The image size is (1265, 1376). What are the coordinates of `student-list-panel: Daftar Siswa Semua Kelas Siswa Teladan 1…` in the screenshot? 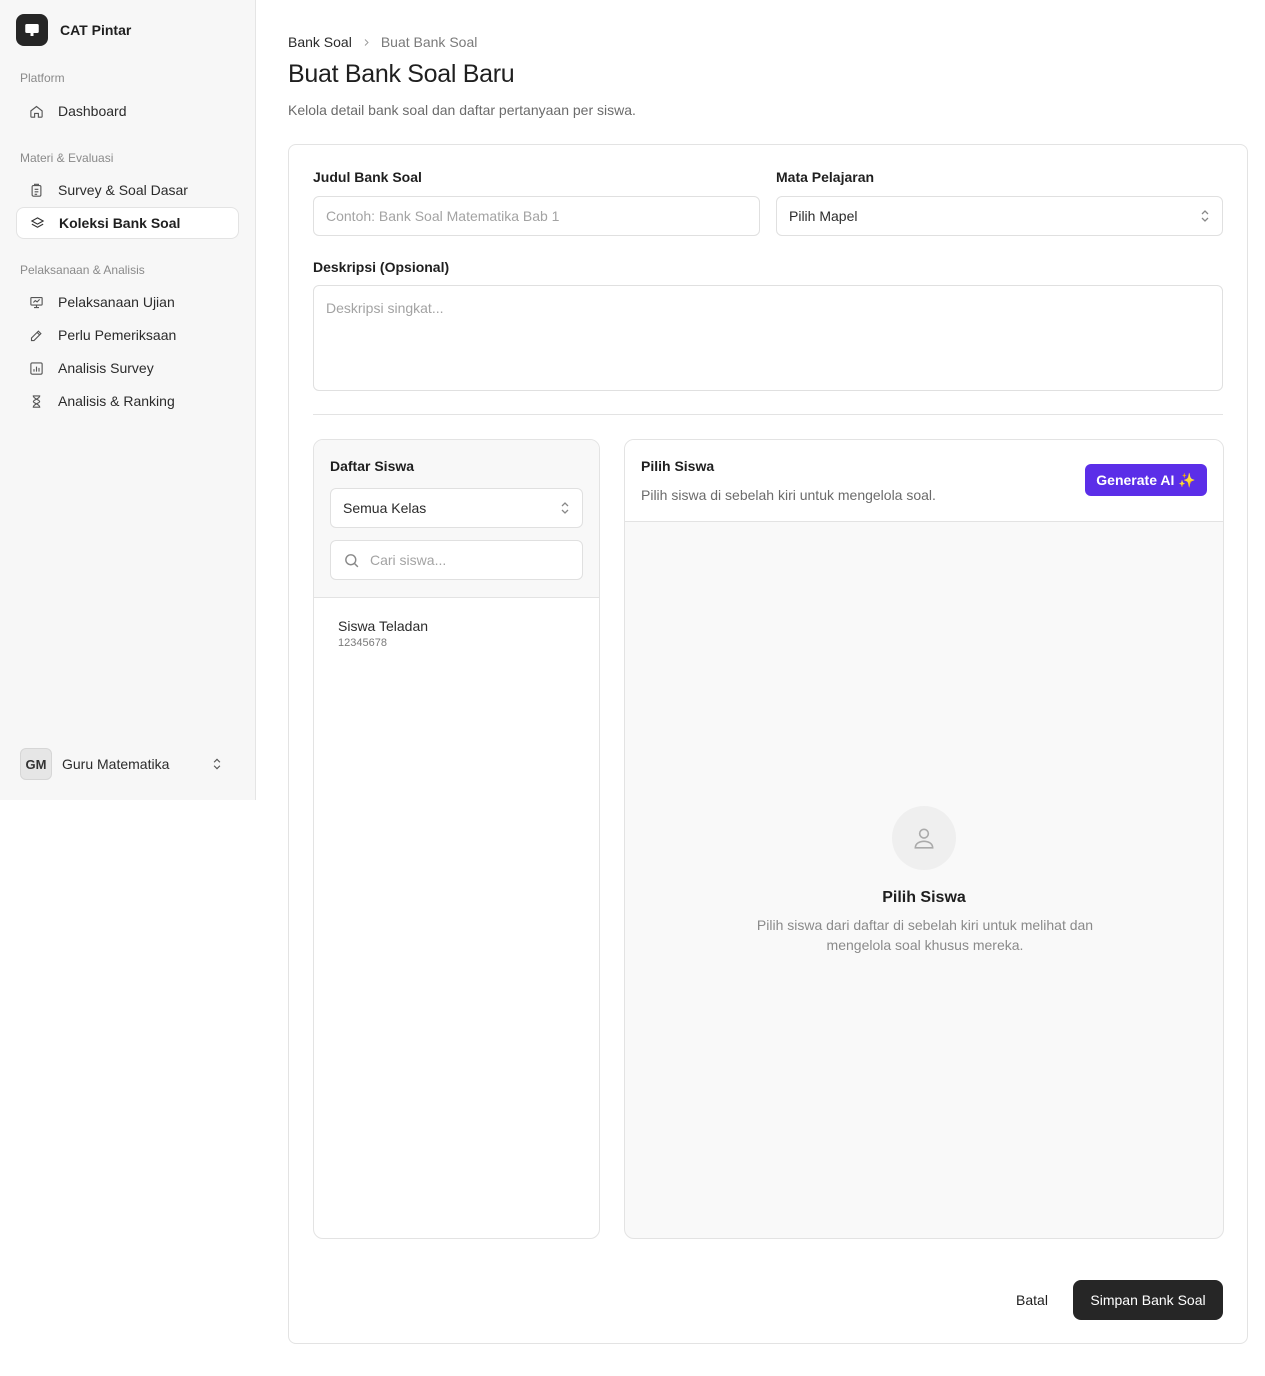 It's located at (456, 839).